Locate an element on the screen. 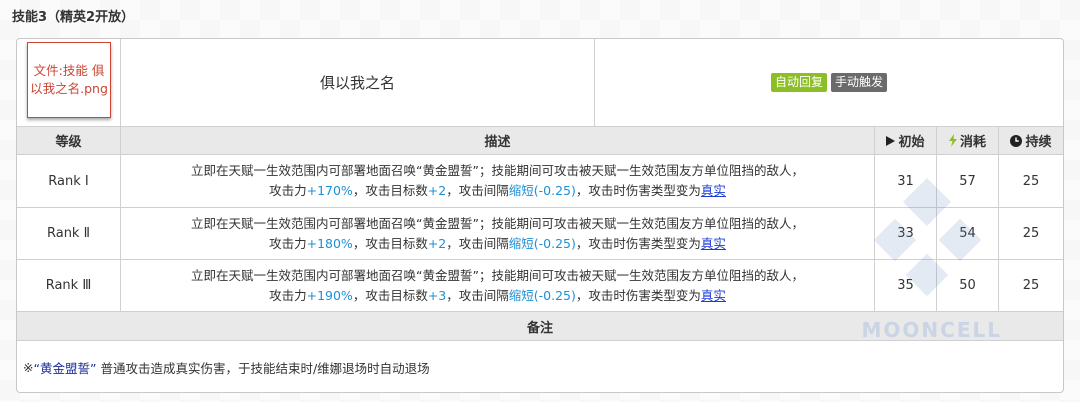 This screenshot has width=1080, height=402. initial-header-label: 初始 is located at coordinates (911, 142).